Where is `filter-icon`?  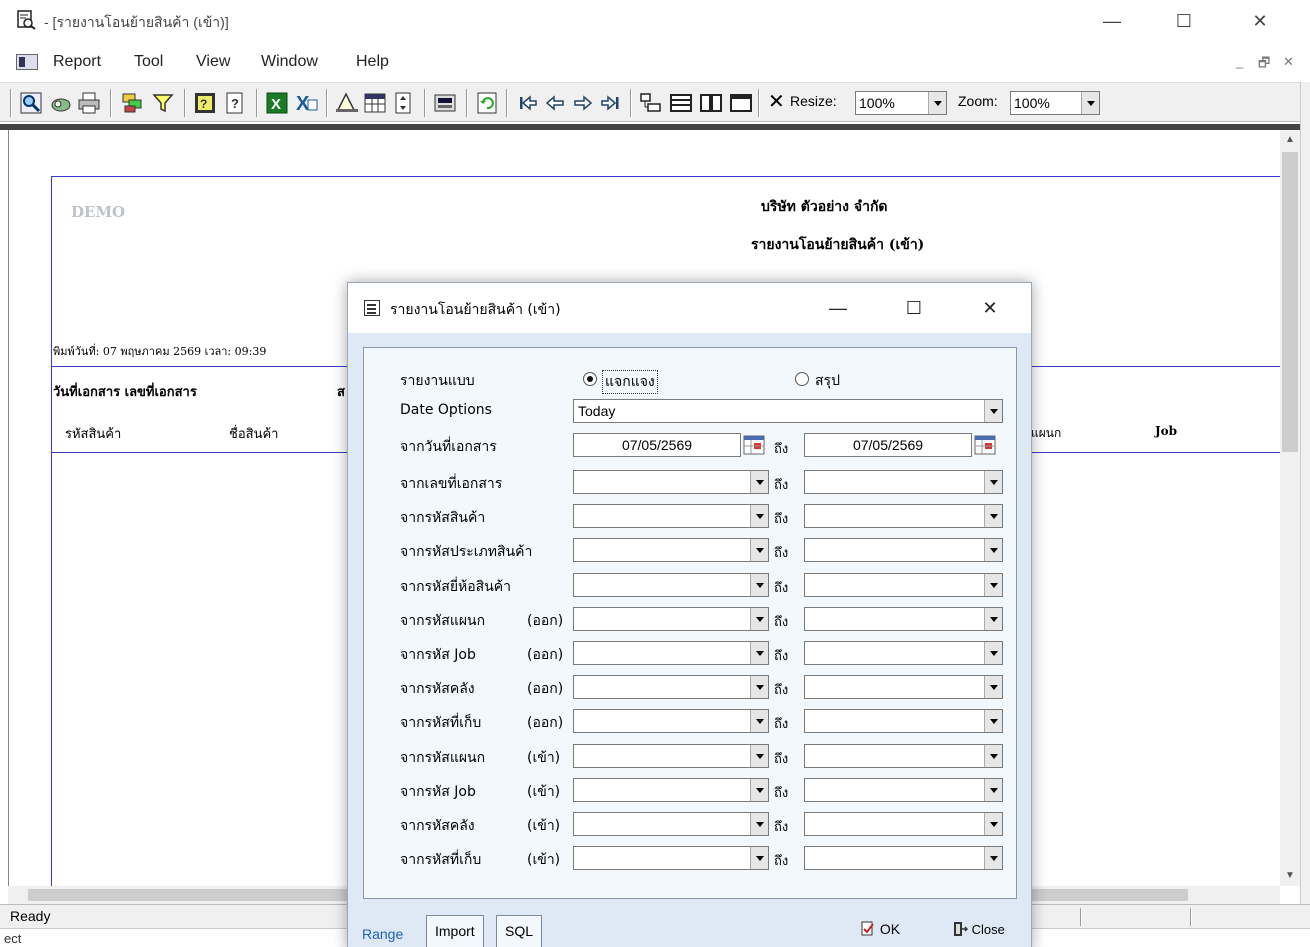
filter-icon is located at coordinates (163, 103).